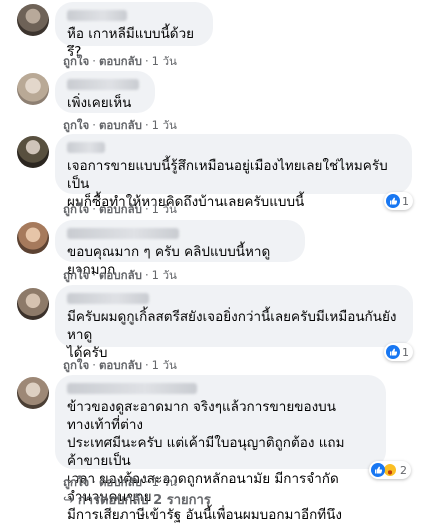 The width and height of the screenshot is (441, 524). I want to click on reaction-count: 2, so click(403, 470).